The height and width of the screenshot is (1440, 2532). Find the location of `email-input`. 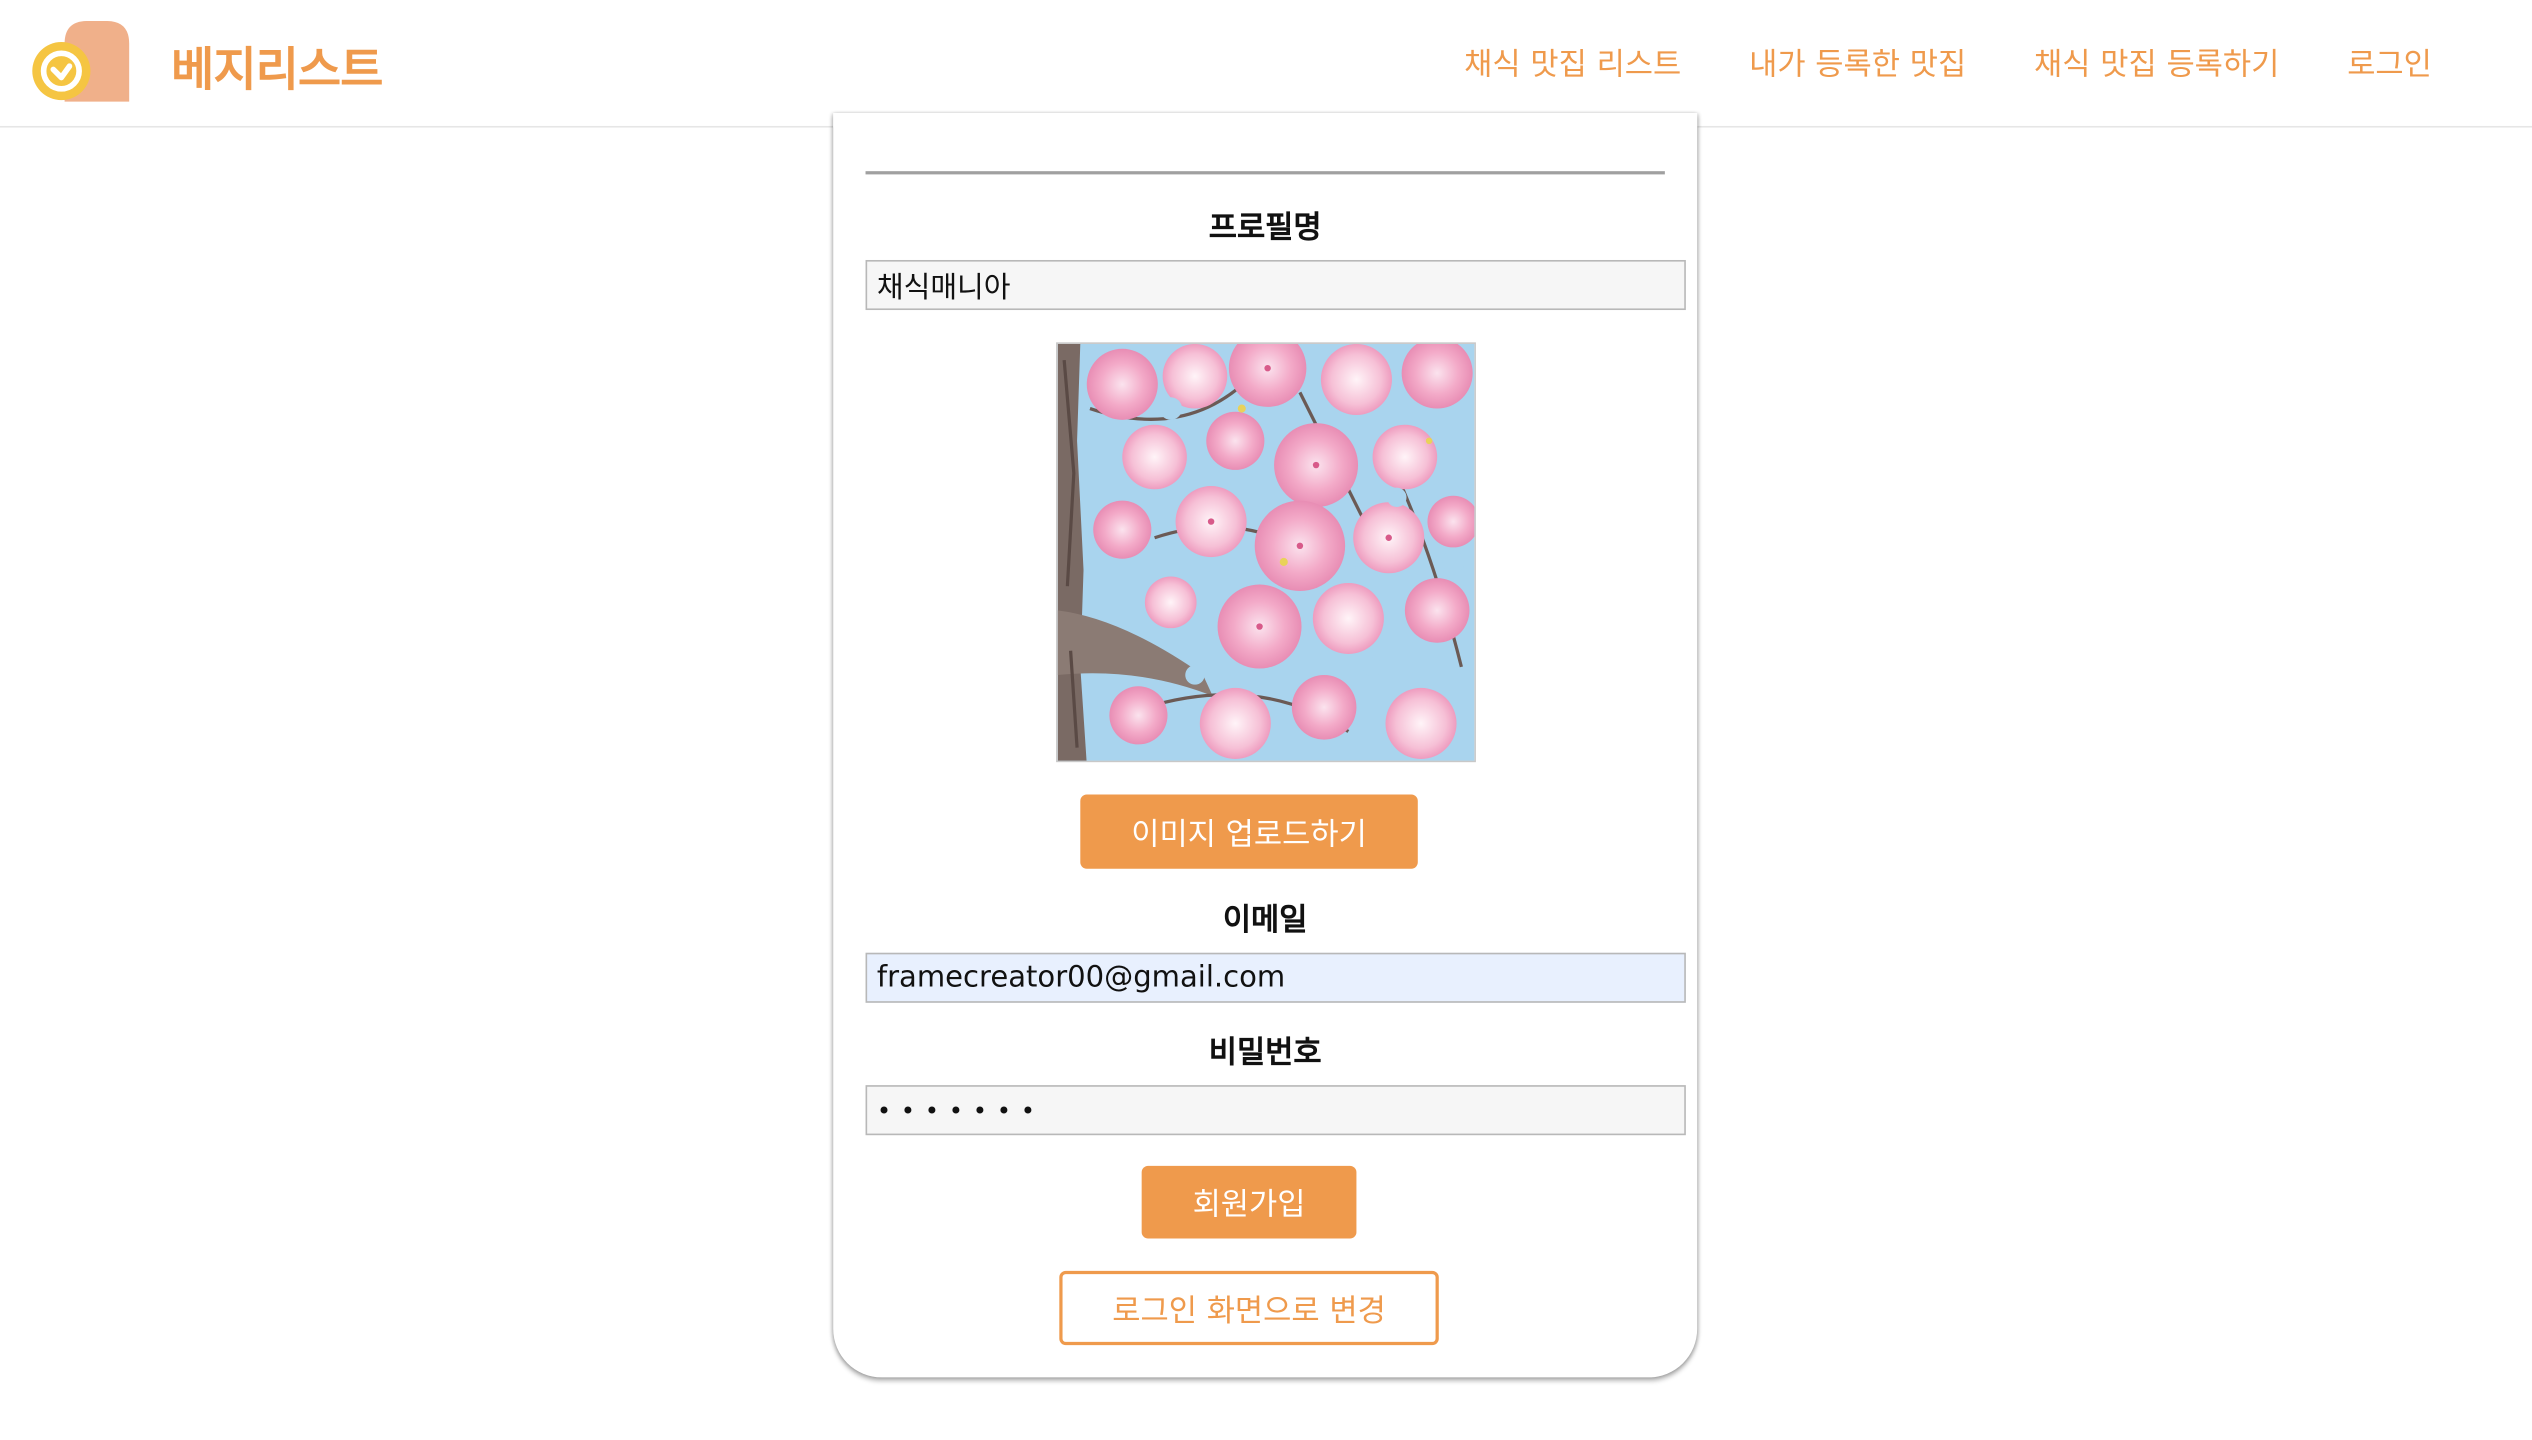

email-input is located at coordinates (1275, 977).